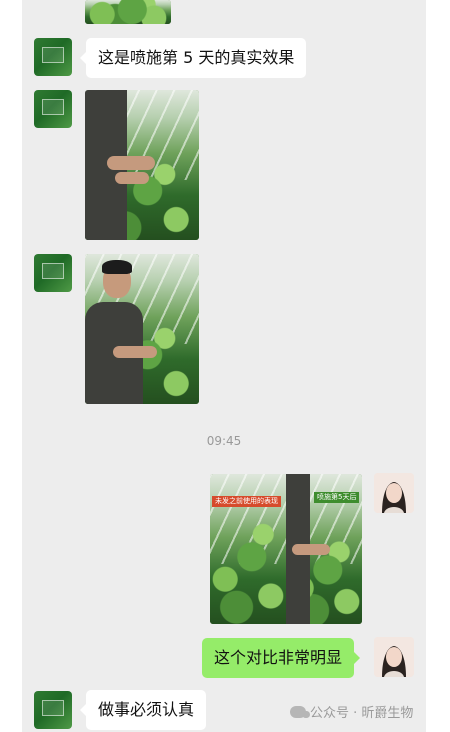  Describe the element at coordinates (128, 12) in the screenshot. I see `cropped-photo-top` at that location.